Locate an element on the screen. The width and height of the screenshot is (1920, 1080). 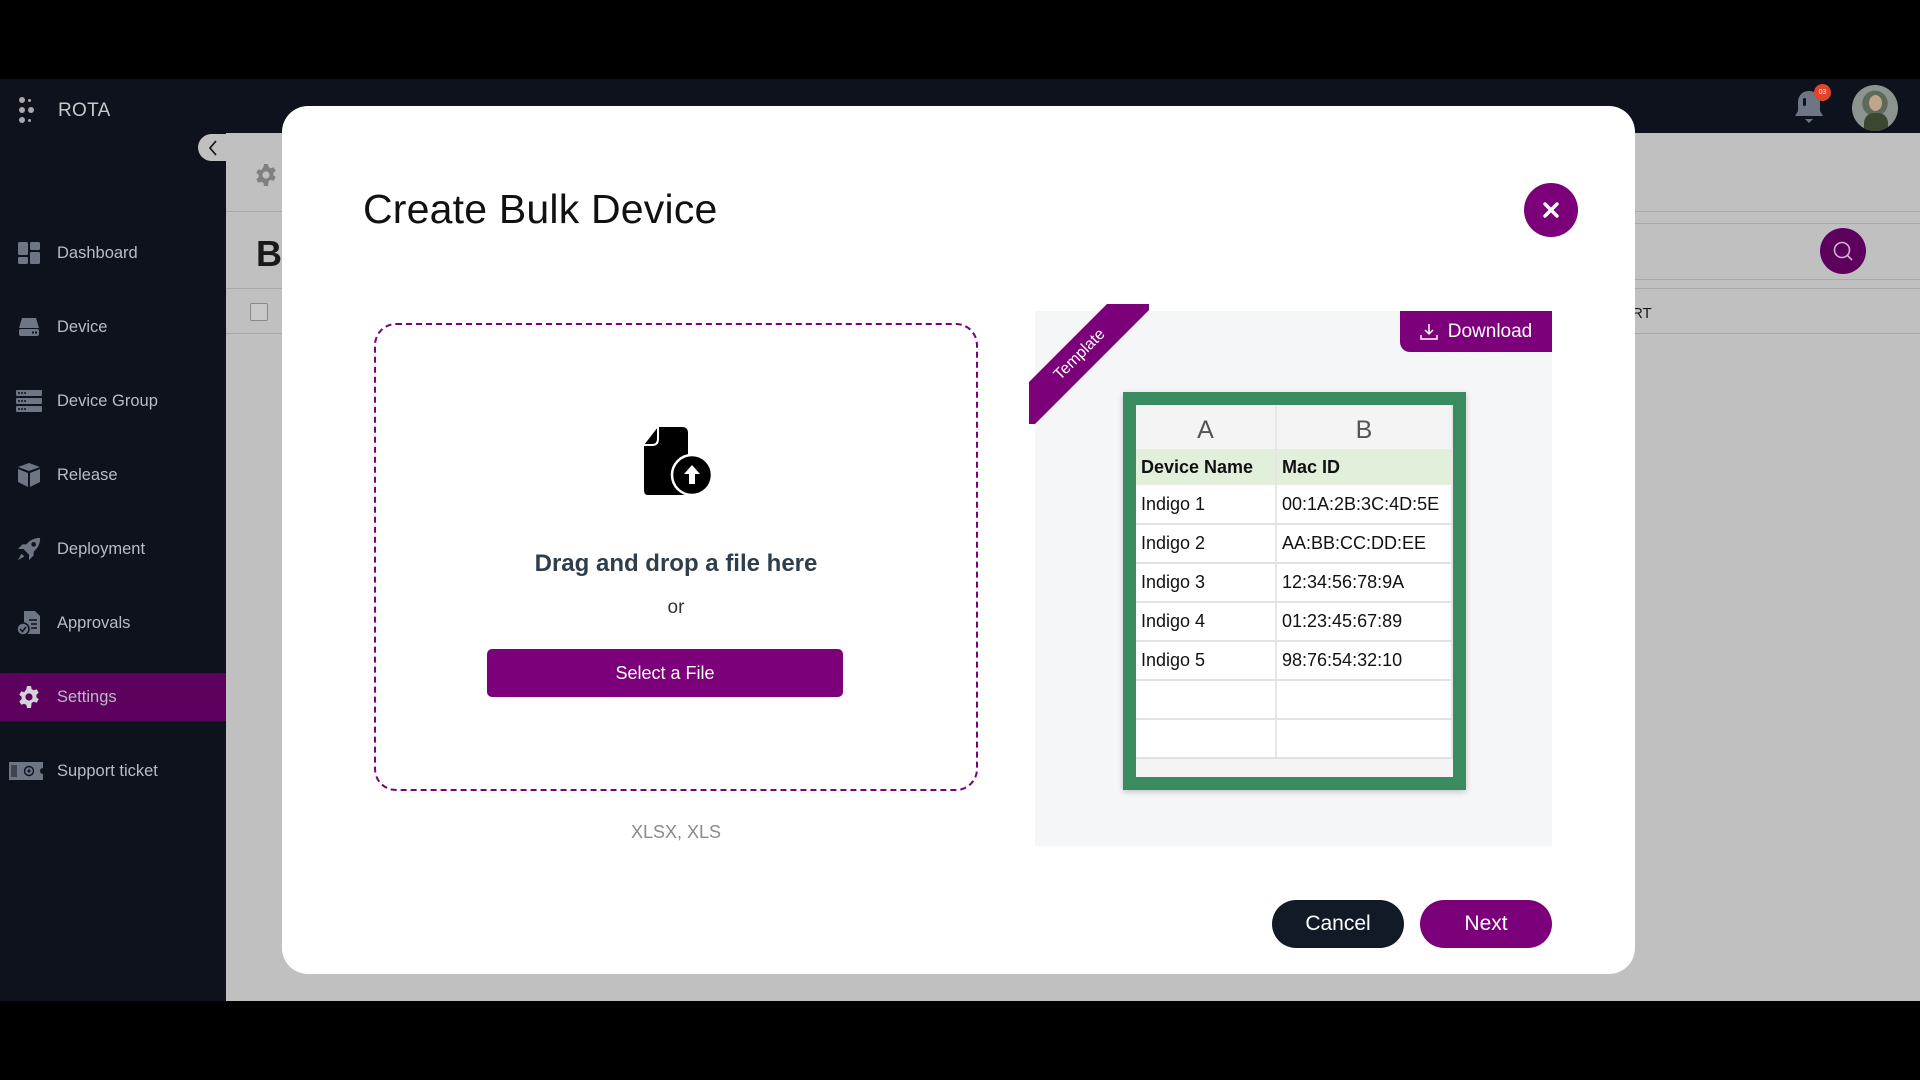
table-row: Indigo 3 12:34:56:78:9A is located at coordinates (1294, 583).